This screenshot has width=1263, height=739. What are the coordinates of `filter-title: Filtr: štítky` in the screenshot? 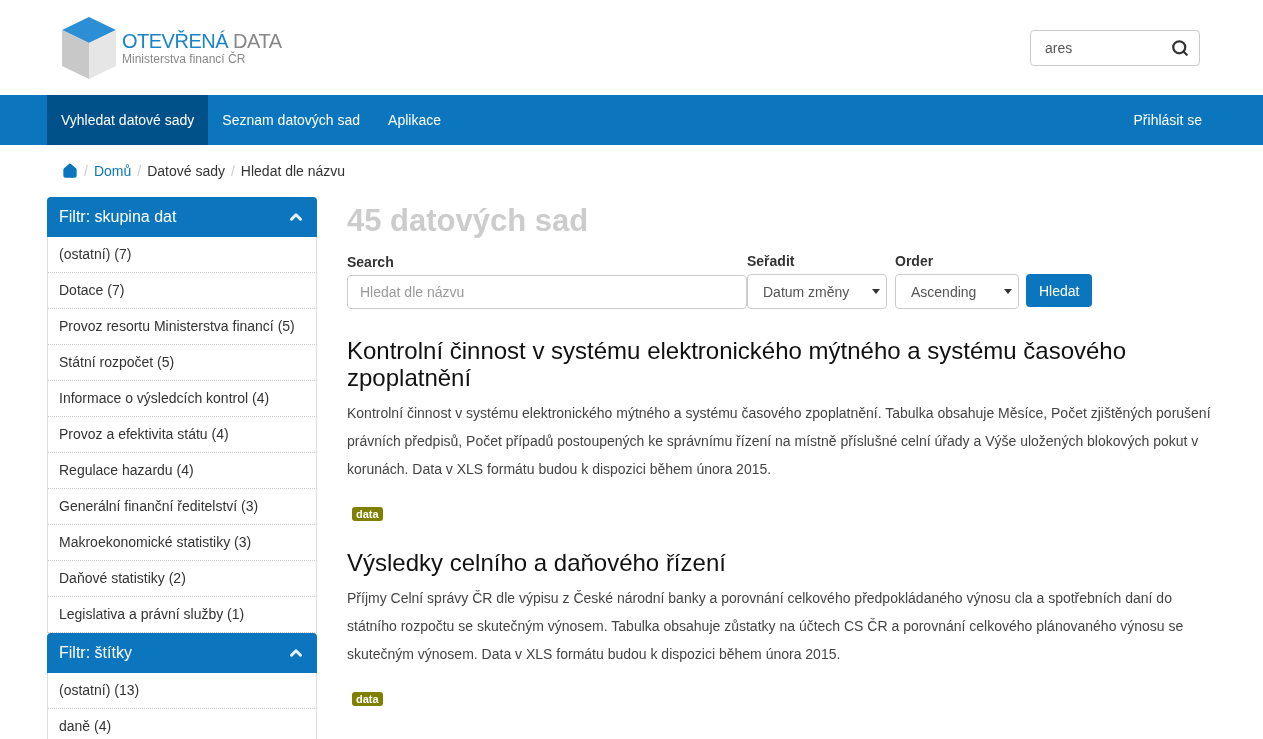 It's located at (95, 653).